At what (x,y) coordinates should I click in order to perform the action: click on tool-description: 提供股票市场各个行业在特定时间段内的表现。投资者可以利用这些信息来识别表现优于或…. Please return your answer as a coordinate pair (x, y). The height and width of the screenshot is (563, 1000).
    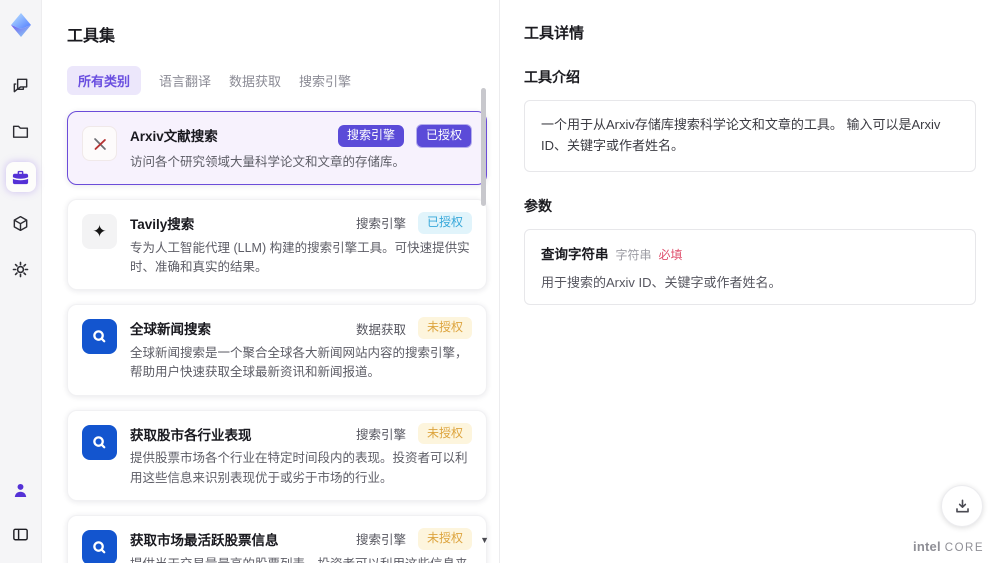
    Looking at the image, I should click on (299, 468).